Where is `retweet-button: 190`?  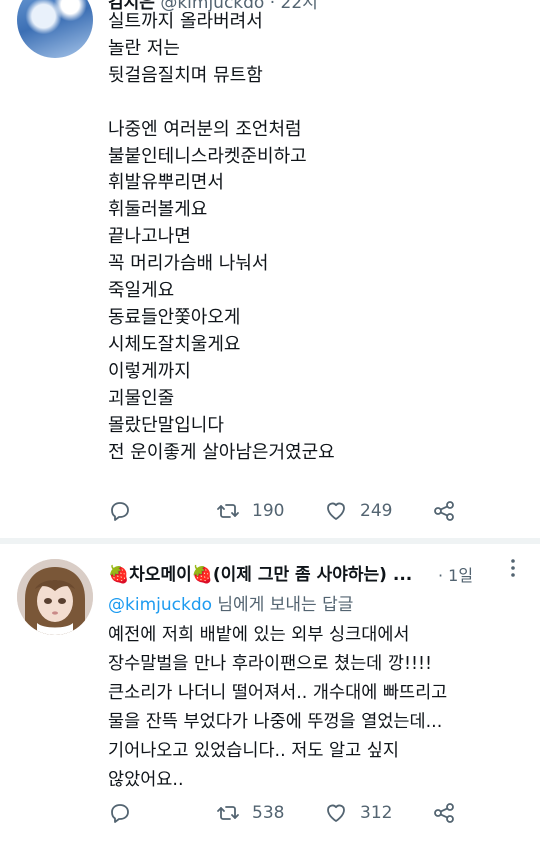
retweet-button: 190 is located at coordinates (250, 511).